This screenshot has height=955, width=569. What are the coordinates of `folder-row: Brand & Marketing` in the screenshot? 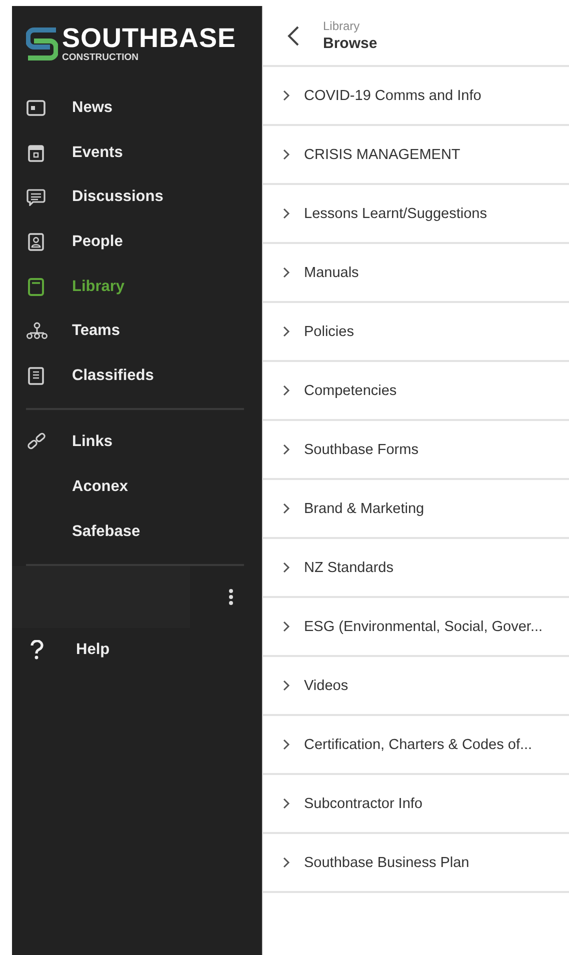 It's located at (416, 509).